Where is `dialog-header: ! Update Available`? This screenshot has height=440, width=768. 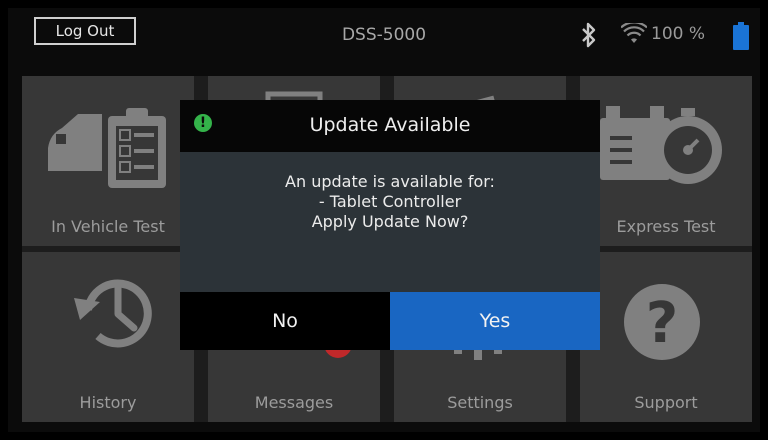 dialog-header: ! Update Available is located at coordinates (390, 126).